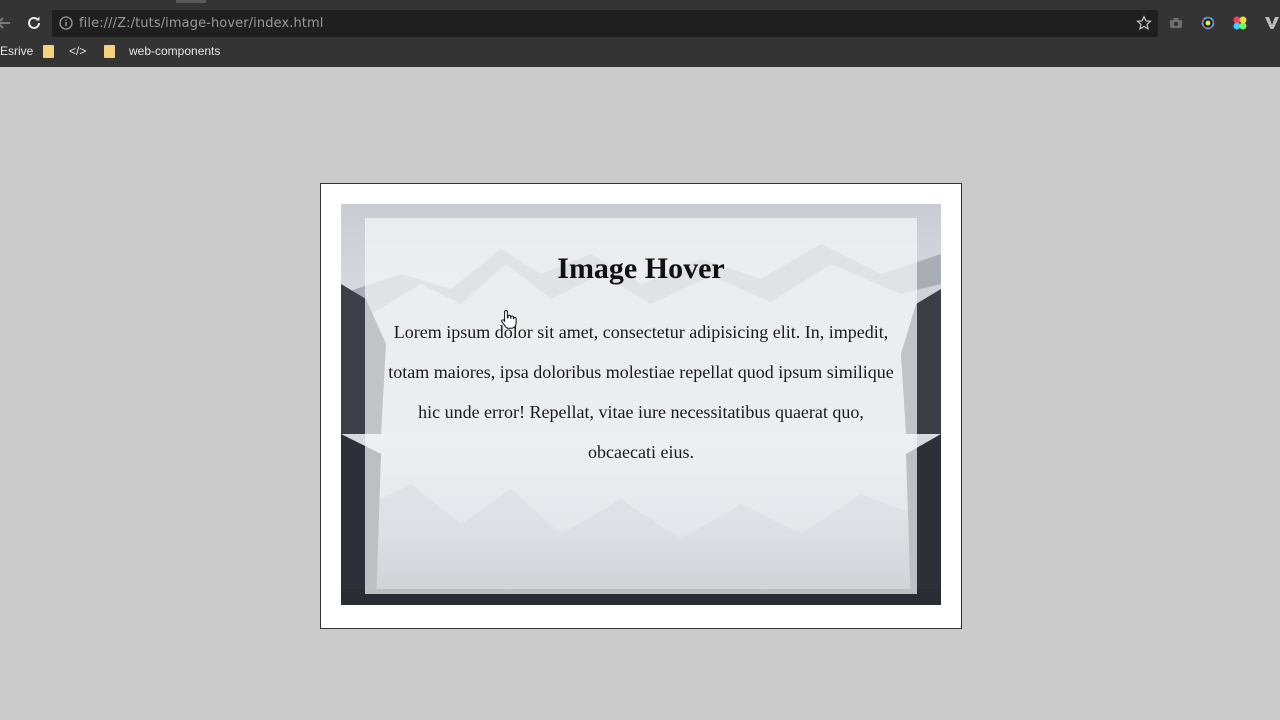 The width and height of the screenshot is (1280, 720). Describe the element at coordinates (34, 23) in the screenshot. I see `reload-icon` at that location.